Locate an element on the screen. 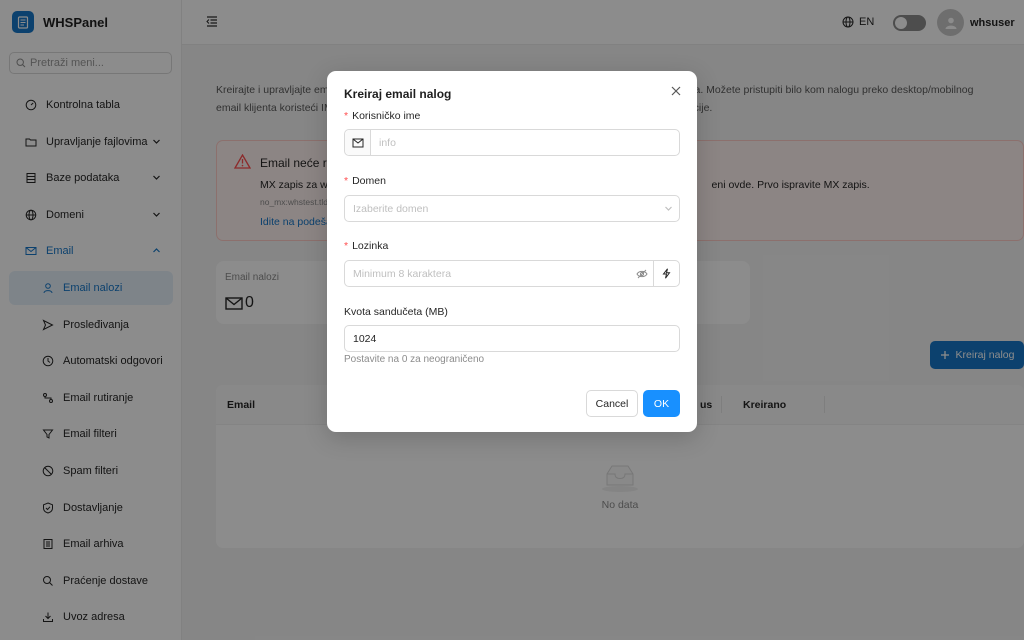 This screenshot has width=1024, height=640. chevron-down-icon is located at coordinates (668, 208).